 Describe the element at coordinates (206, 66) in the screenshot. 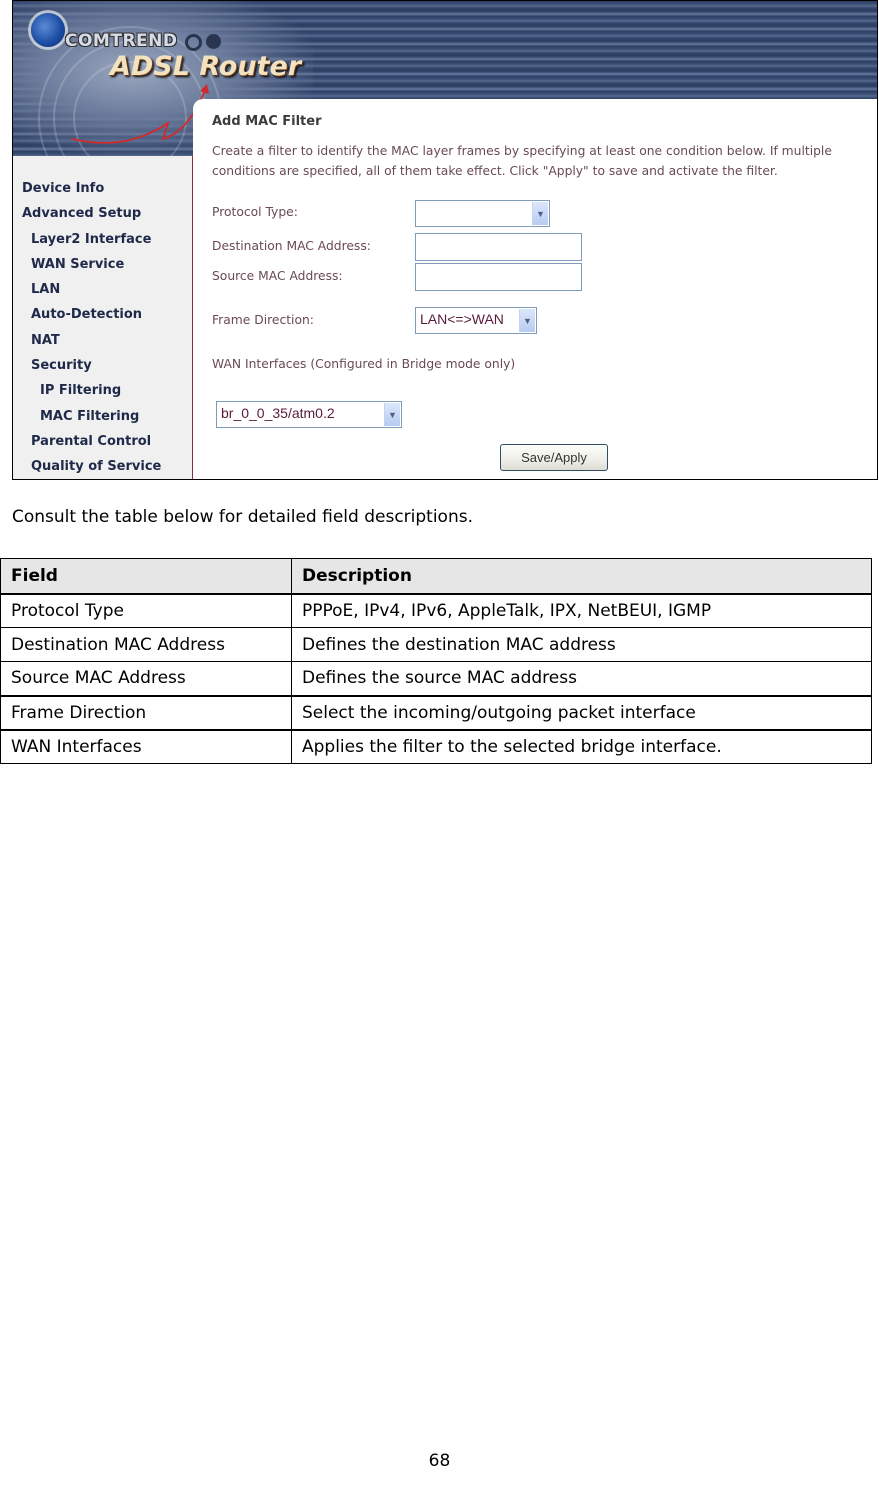

I see `product-title: ADSL Router` at that location.